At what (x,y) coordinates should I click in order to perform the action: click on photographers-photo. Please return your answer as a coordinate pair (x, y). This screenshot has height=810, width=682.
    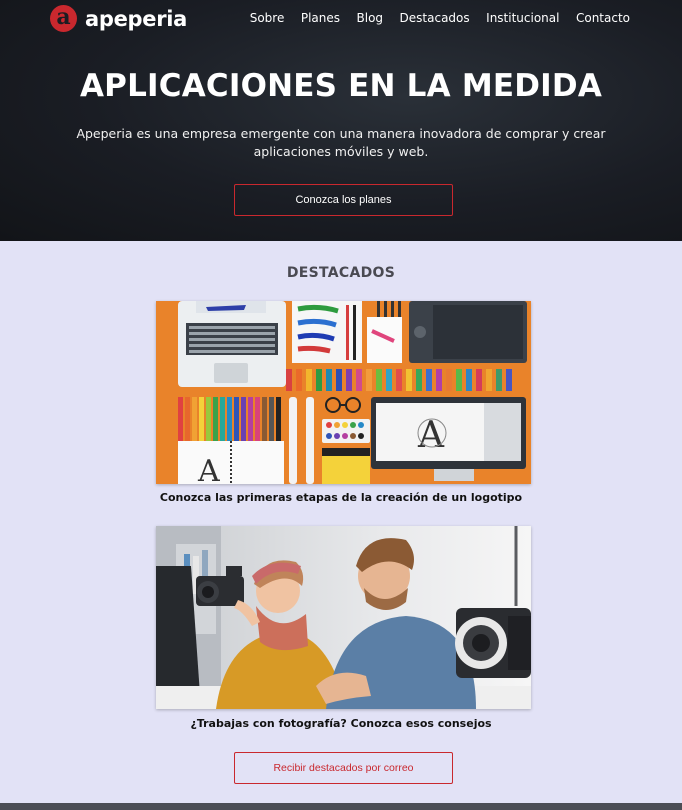
    Looking at the image, I should click on (343, 617).